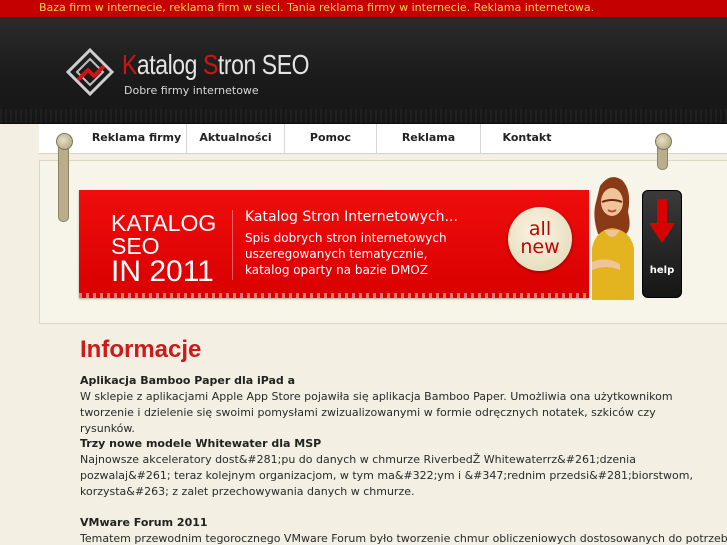  I want to click on nav-item-kontakt: Kontakt, so click(527, 139).